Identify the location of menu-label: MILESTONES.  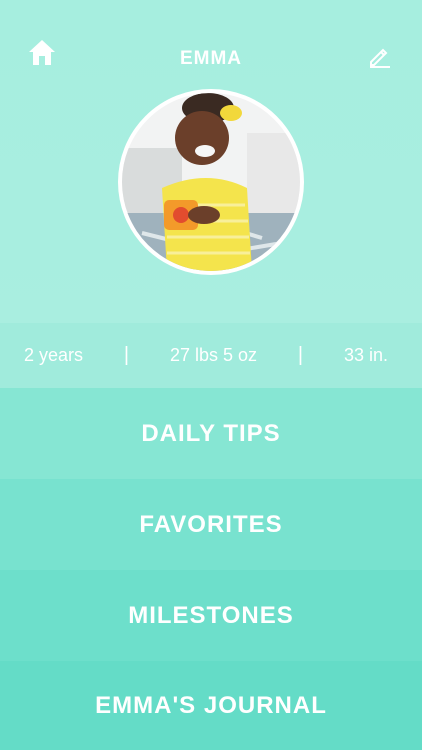
(211, 615).